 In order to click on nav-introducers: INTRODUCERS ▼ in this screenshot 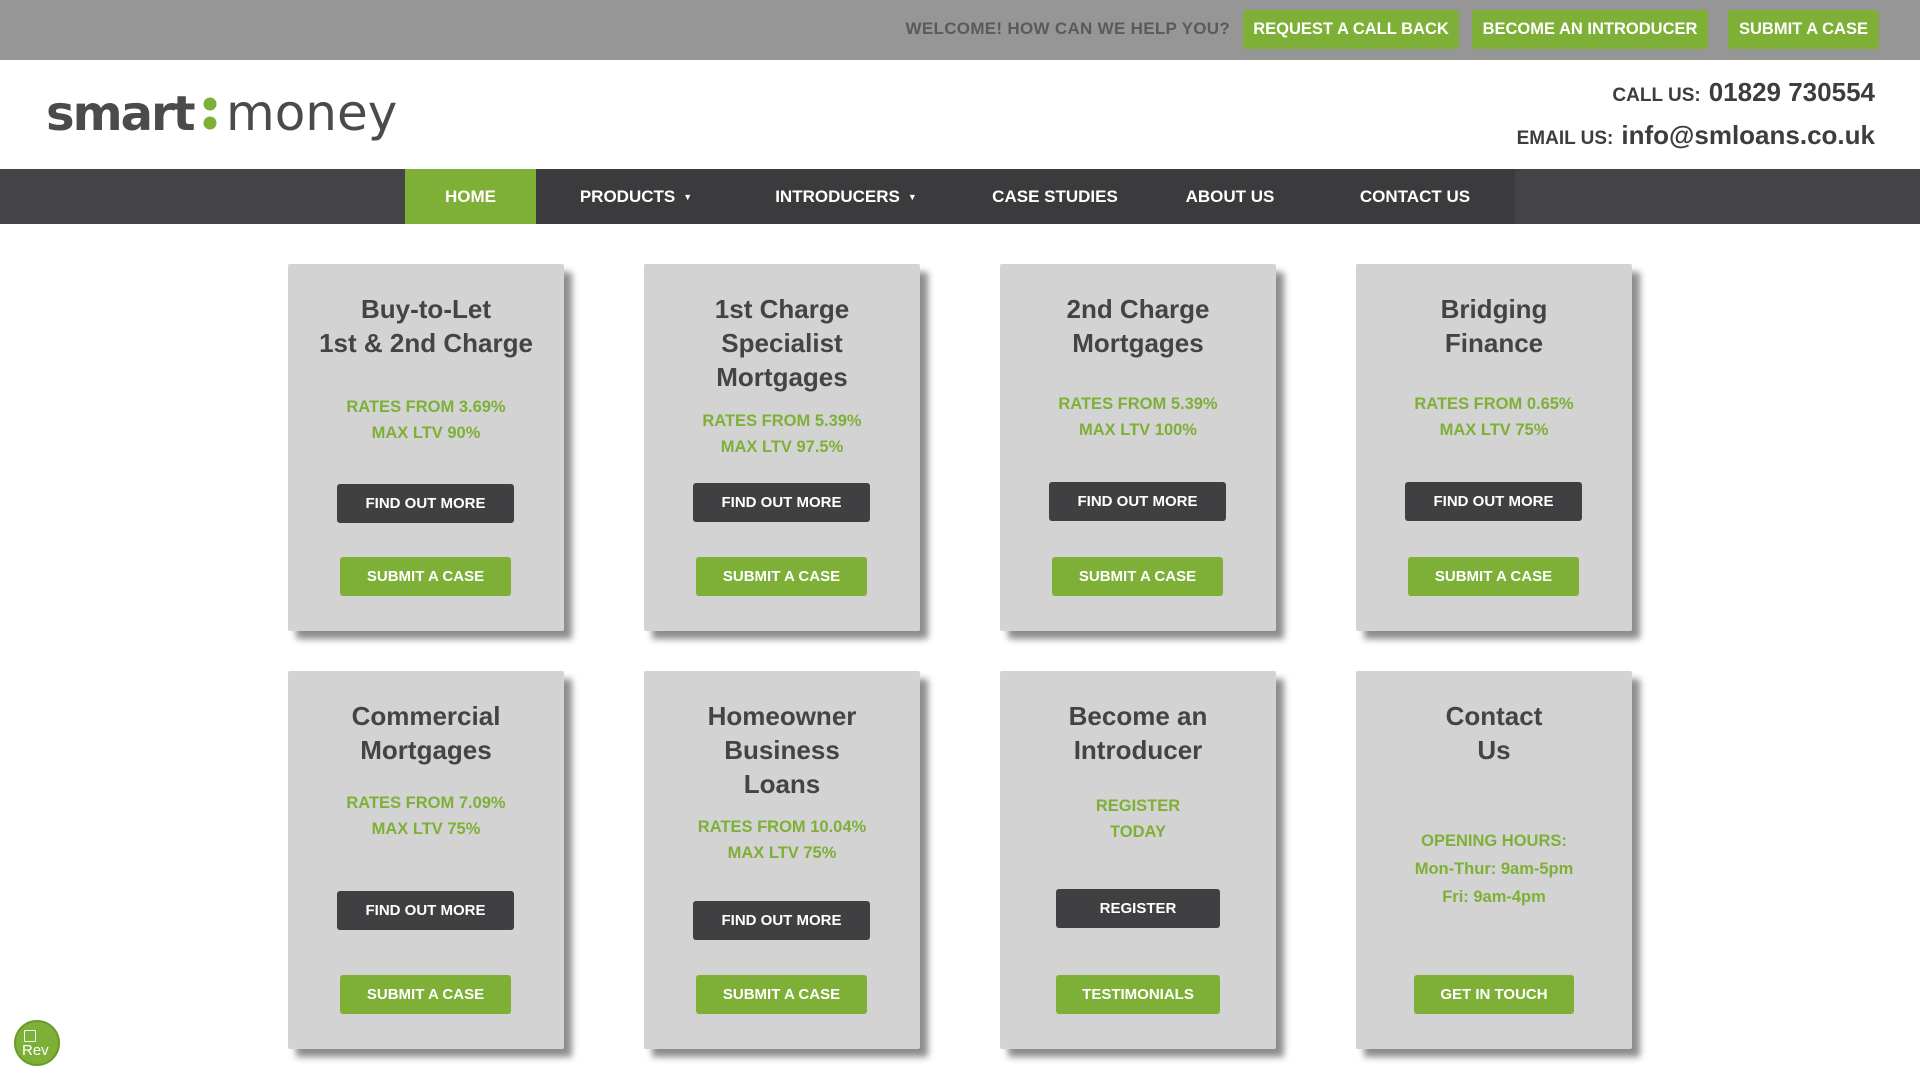, I will do `click(846, 196)`.